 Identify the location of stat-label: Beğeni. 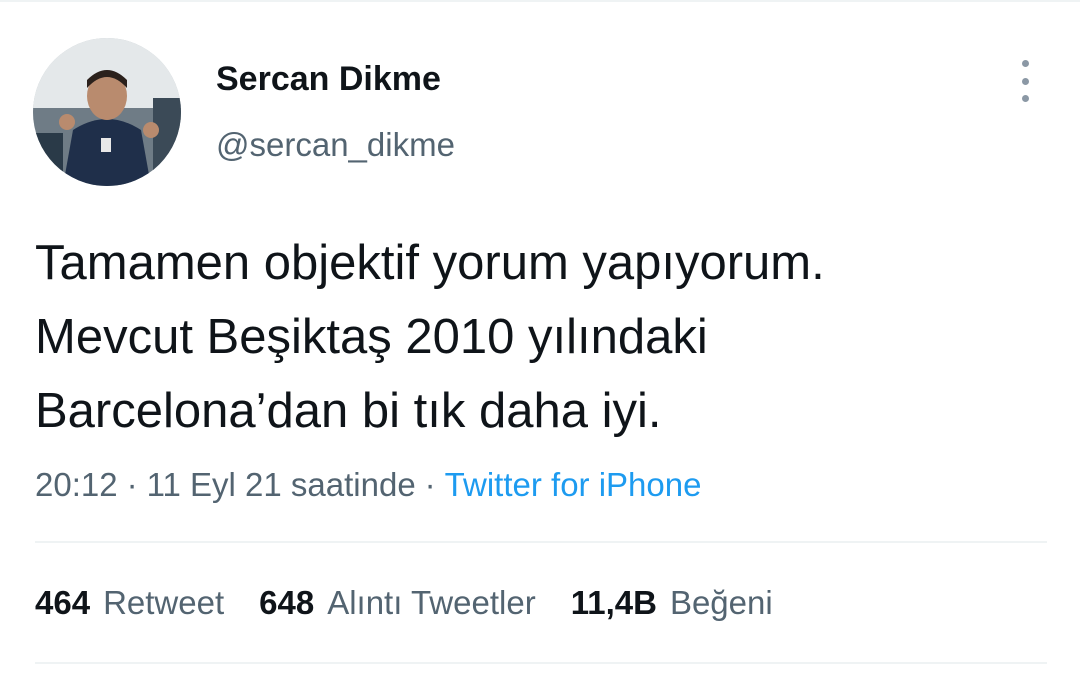
(721, 602).